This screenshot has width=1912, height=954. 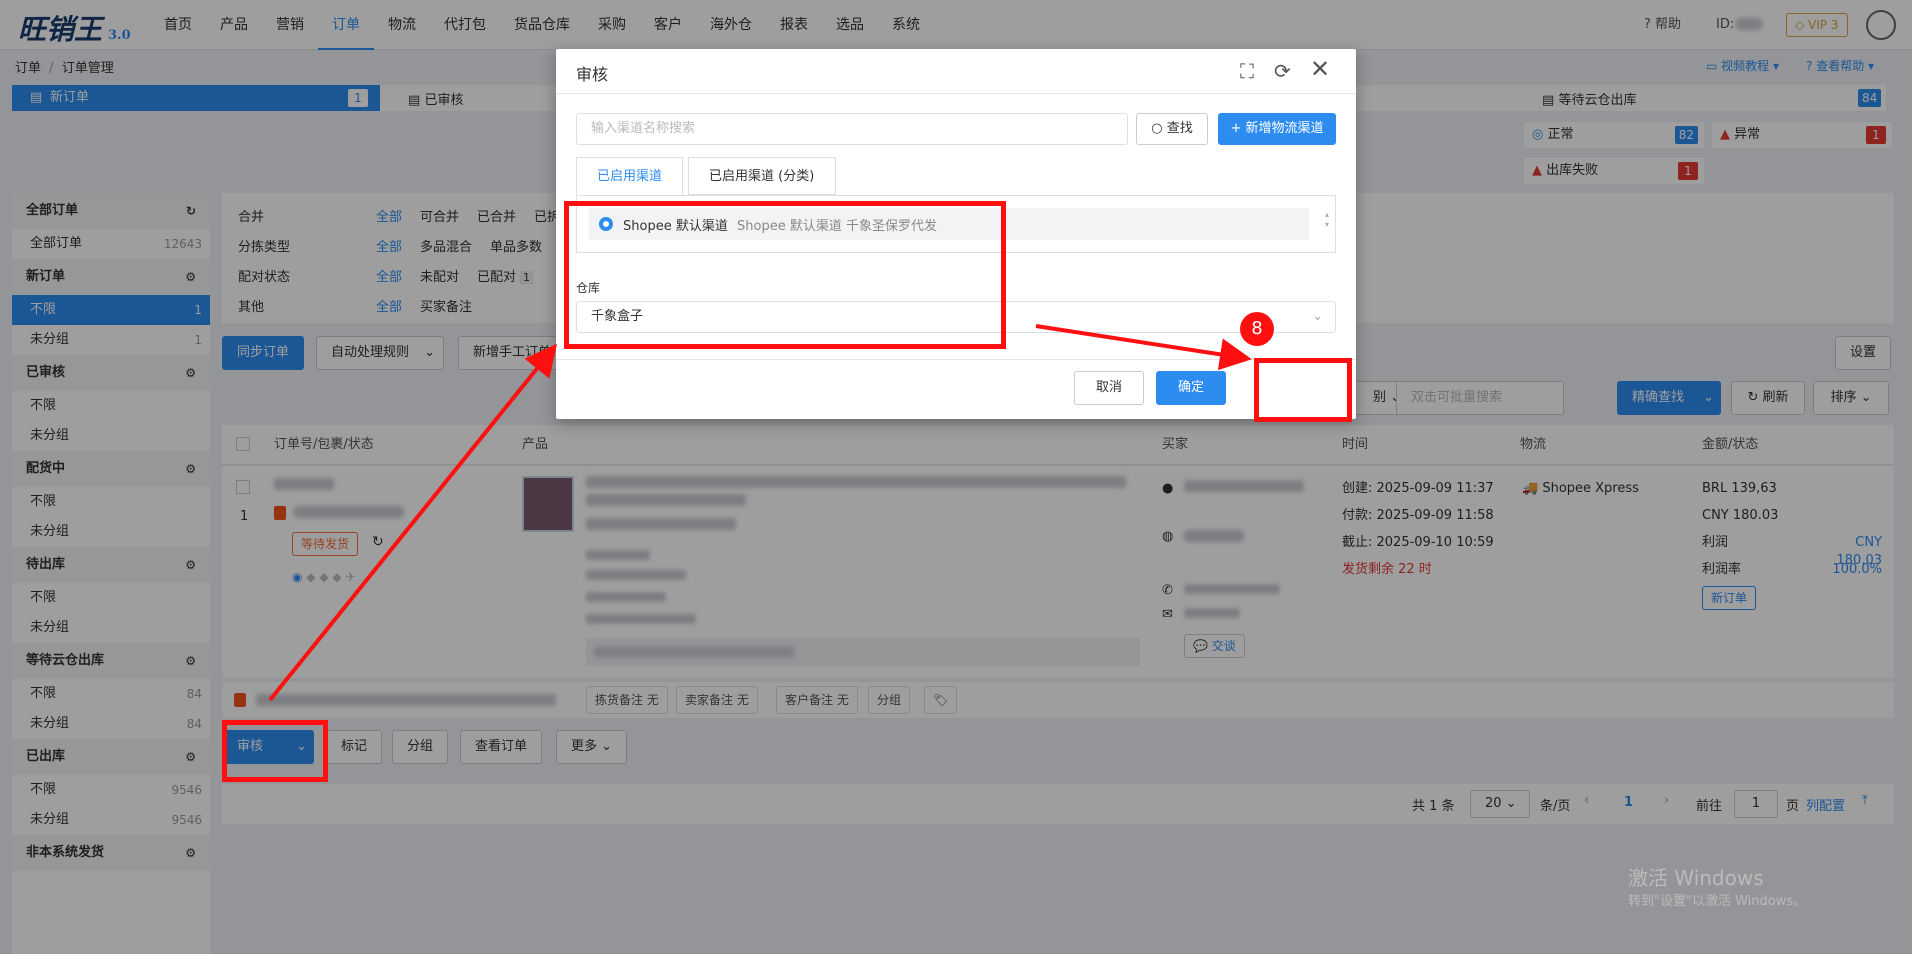 I want to click on arrow-to-dialog, so click(x=413, y=522).